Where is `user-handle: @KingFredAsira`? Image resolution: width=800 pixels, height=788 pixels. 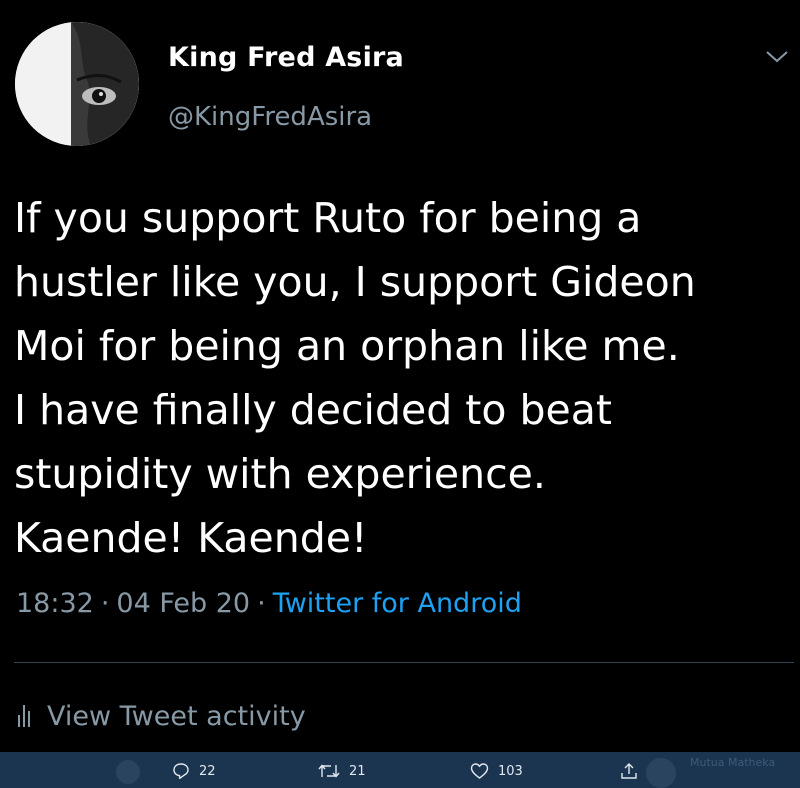 user-handle: @KingFredAsira is located at coordinates (270, 117).